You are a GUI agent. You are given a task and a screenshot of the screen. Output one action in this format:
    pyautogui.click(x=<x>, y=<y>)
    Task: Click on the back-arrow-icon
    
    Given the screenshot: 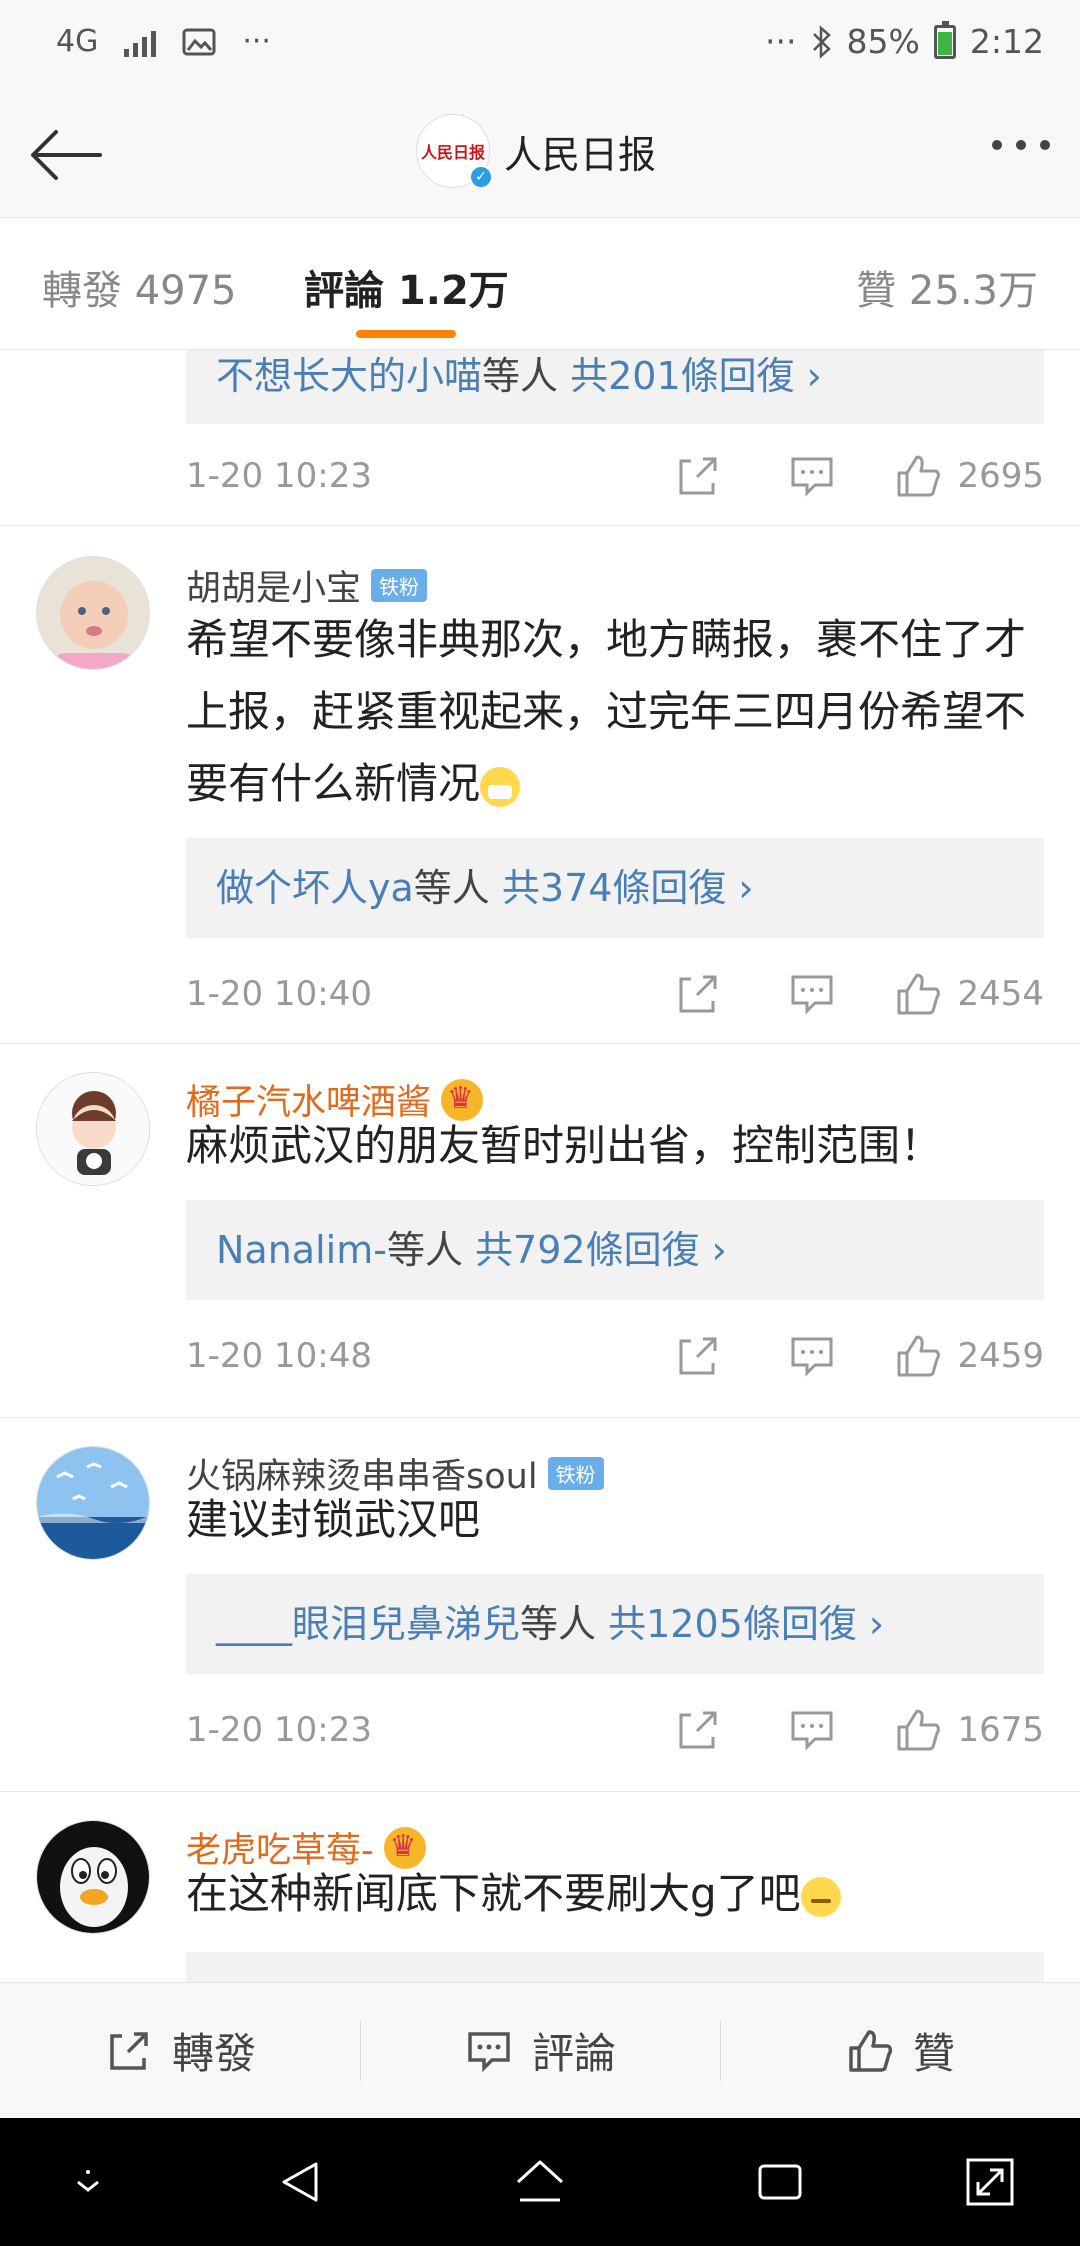 What is the action you would take?
    pyautogui.click(x=66, y=155)
    